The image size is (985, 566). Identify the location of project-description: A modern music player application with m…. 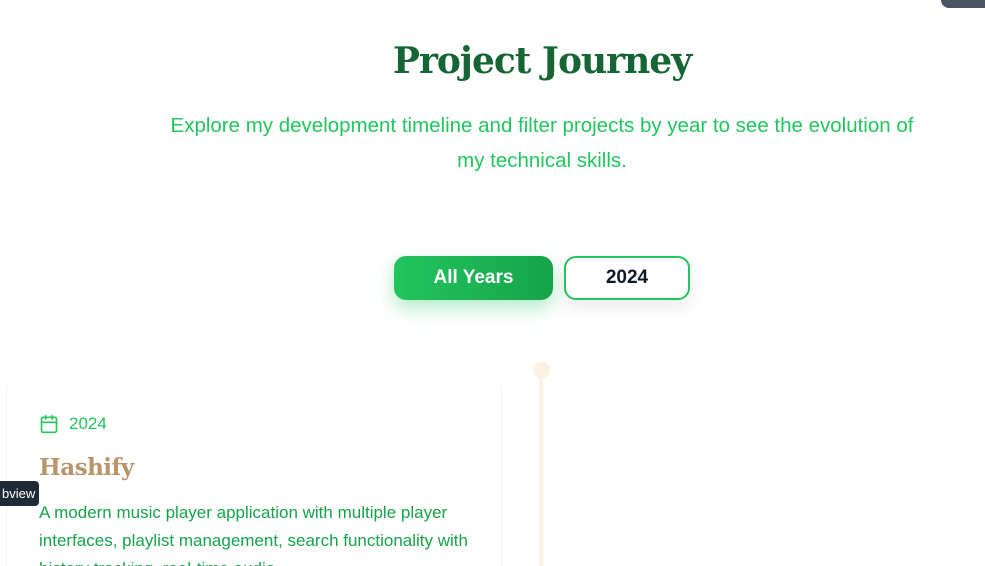
(253, 534).